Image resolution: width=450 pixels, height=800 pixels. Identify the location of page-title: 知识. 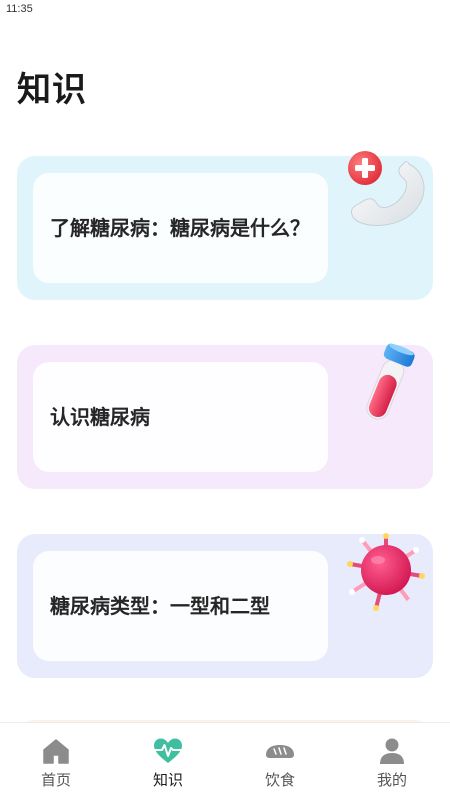
(52, 90).